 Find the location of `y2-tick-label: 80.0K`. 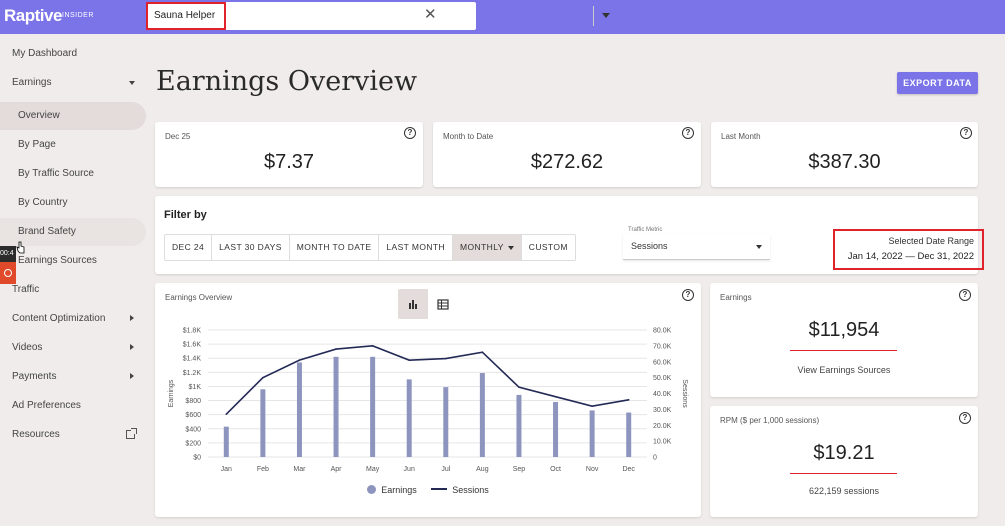

y2-tick-label: 80.0K is located at coordinates (662, 331).